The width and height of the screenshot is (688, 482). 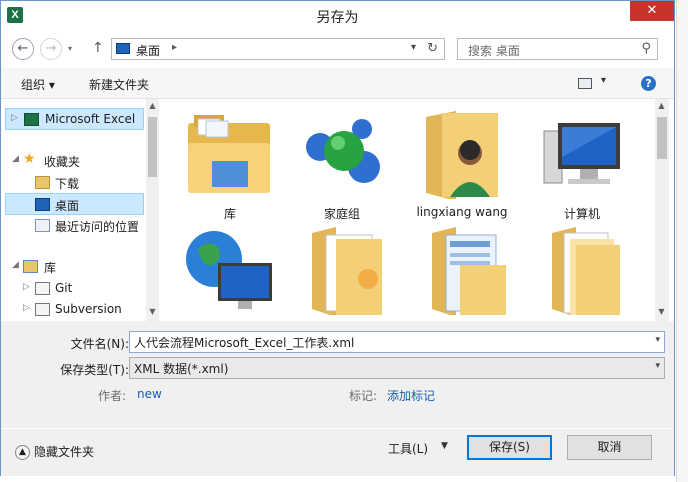 What do you see at coordinates (73, 267) in the screenshot?
I see `sidebar-item-libraries: ◢ 库` at bounding box center [73, 267].